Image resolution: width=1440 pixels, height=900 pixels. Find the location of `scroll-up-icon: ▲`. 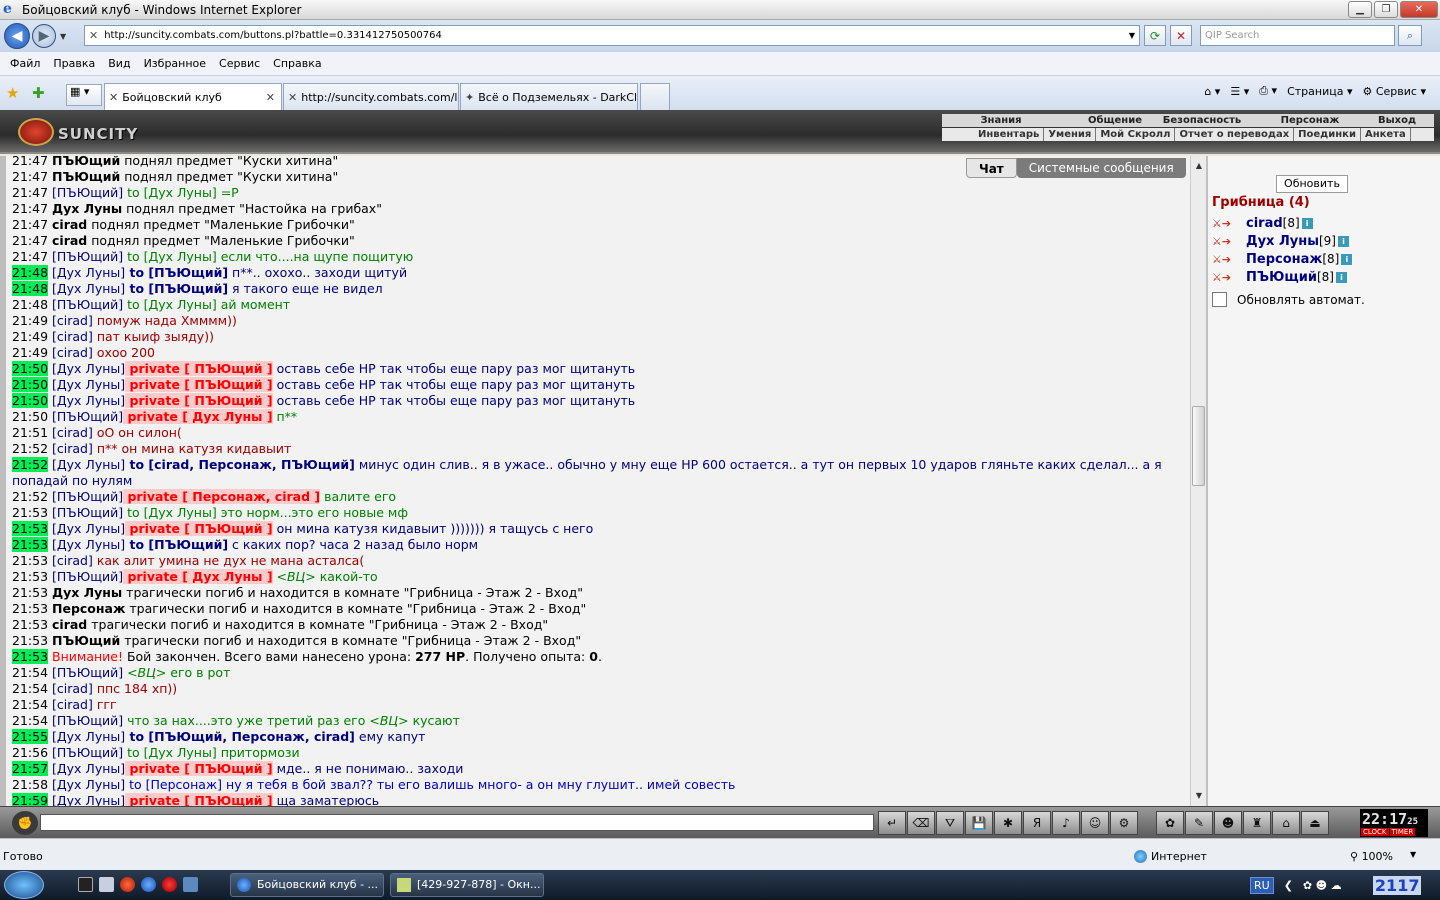

scroll-up-icon: ▲ is located at coordinates (1199, 166).